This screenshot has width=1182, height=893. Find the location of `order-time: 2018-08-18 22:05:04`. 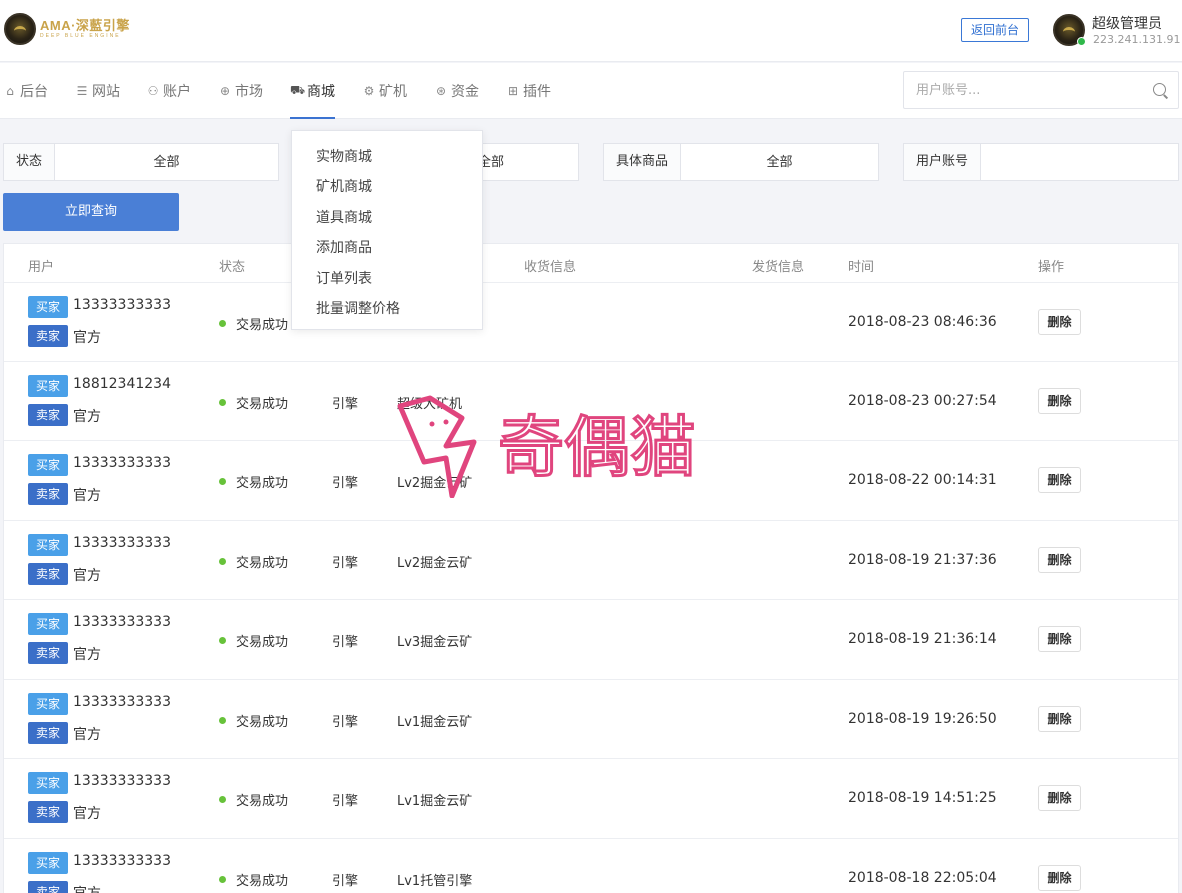

order-time: 2018-08-18 22:05:04 is located at coordinates (922, 878).